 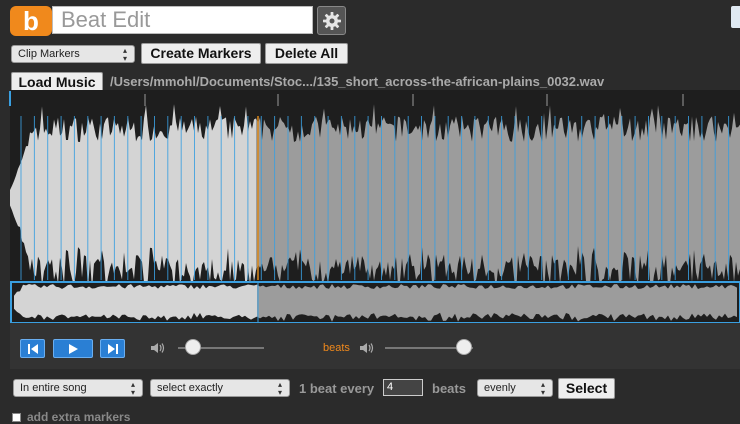 What do you see at coordinates (337, 388) in the screenshot?
I see `beat-every-label: 1 beat every` at bounding box center [337, 388].